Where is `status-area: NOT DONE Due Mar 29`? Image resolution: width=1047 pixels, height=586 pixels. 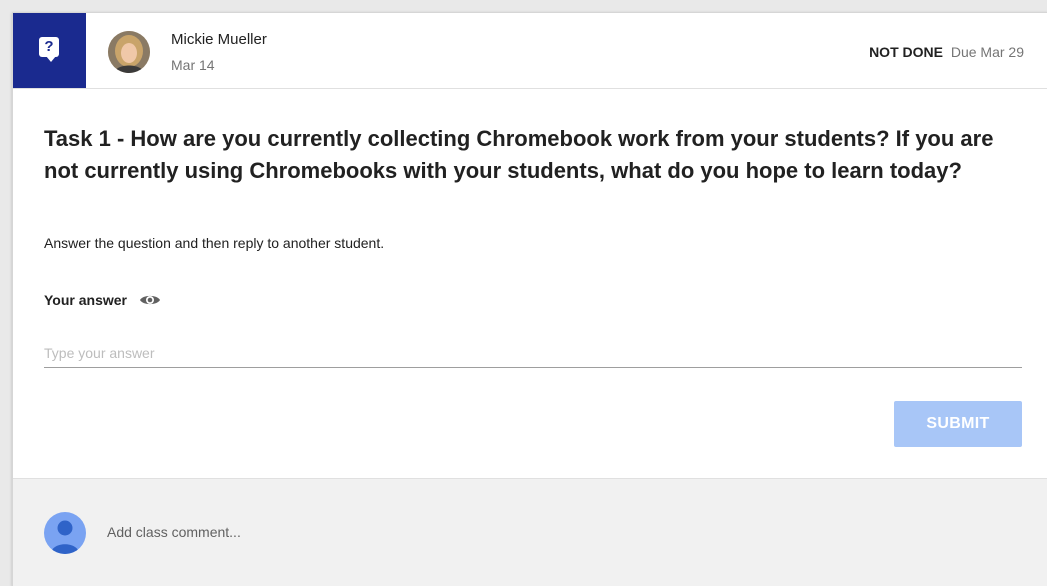 status-area: NOT DONE Due Mar 29 is located at coordinates (946, 52).